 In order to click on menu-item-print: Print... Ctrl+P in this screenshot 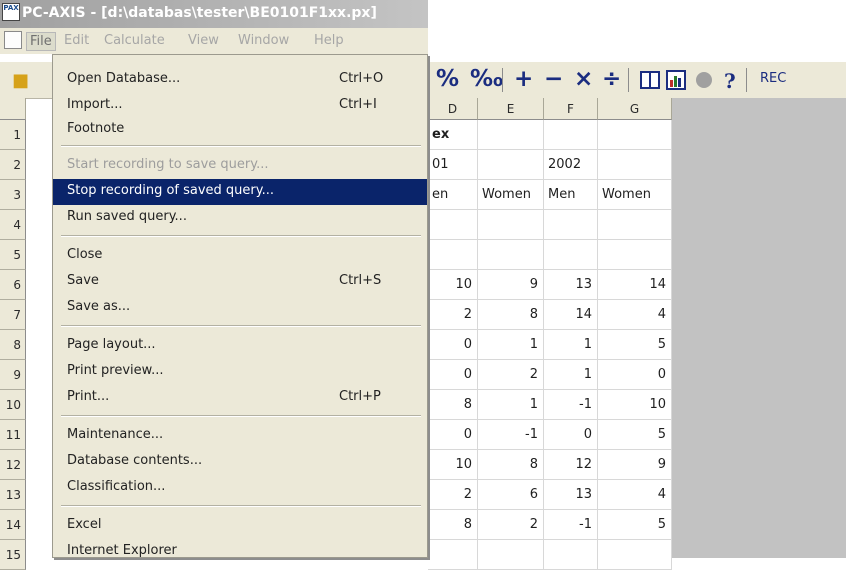, I will do `click(240, 398)`.